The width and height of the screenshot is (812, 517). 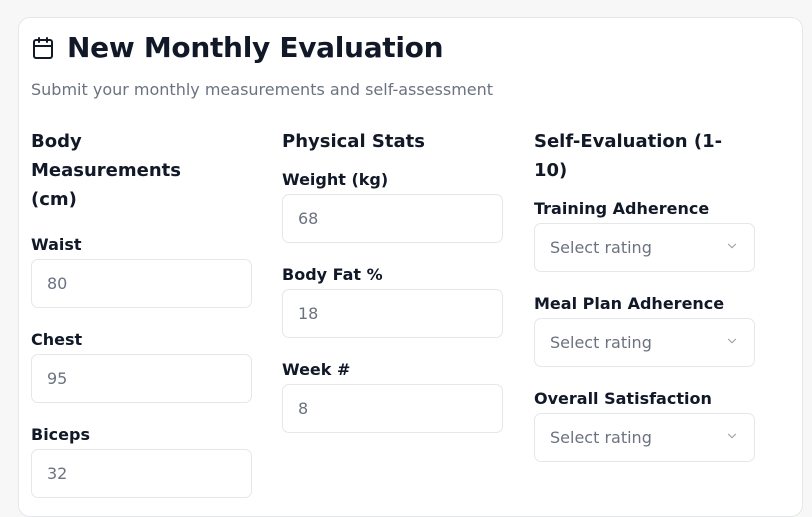 I want to click on section-heading: Self-Evaluation (1-10), so click(x=628, y=156).